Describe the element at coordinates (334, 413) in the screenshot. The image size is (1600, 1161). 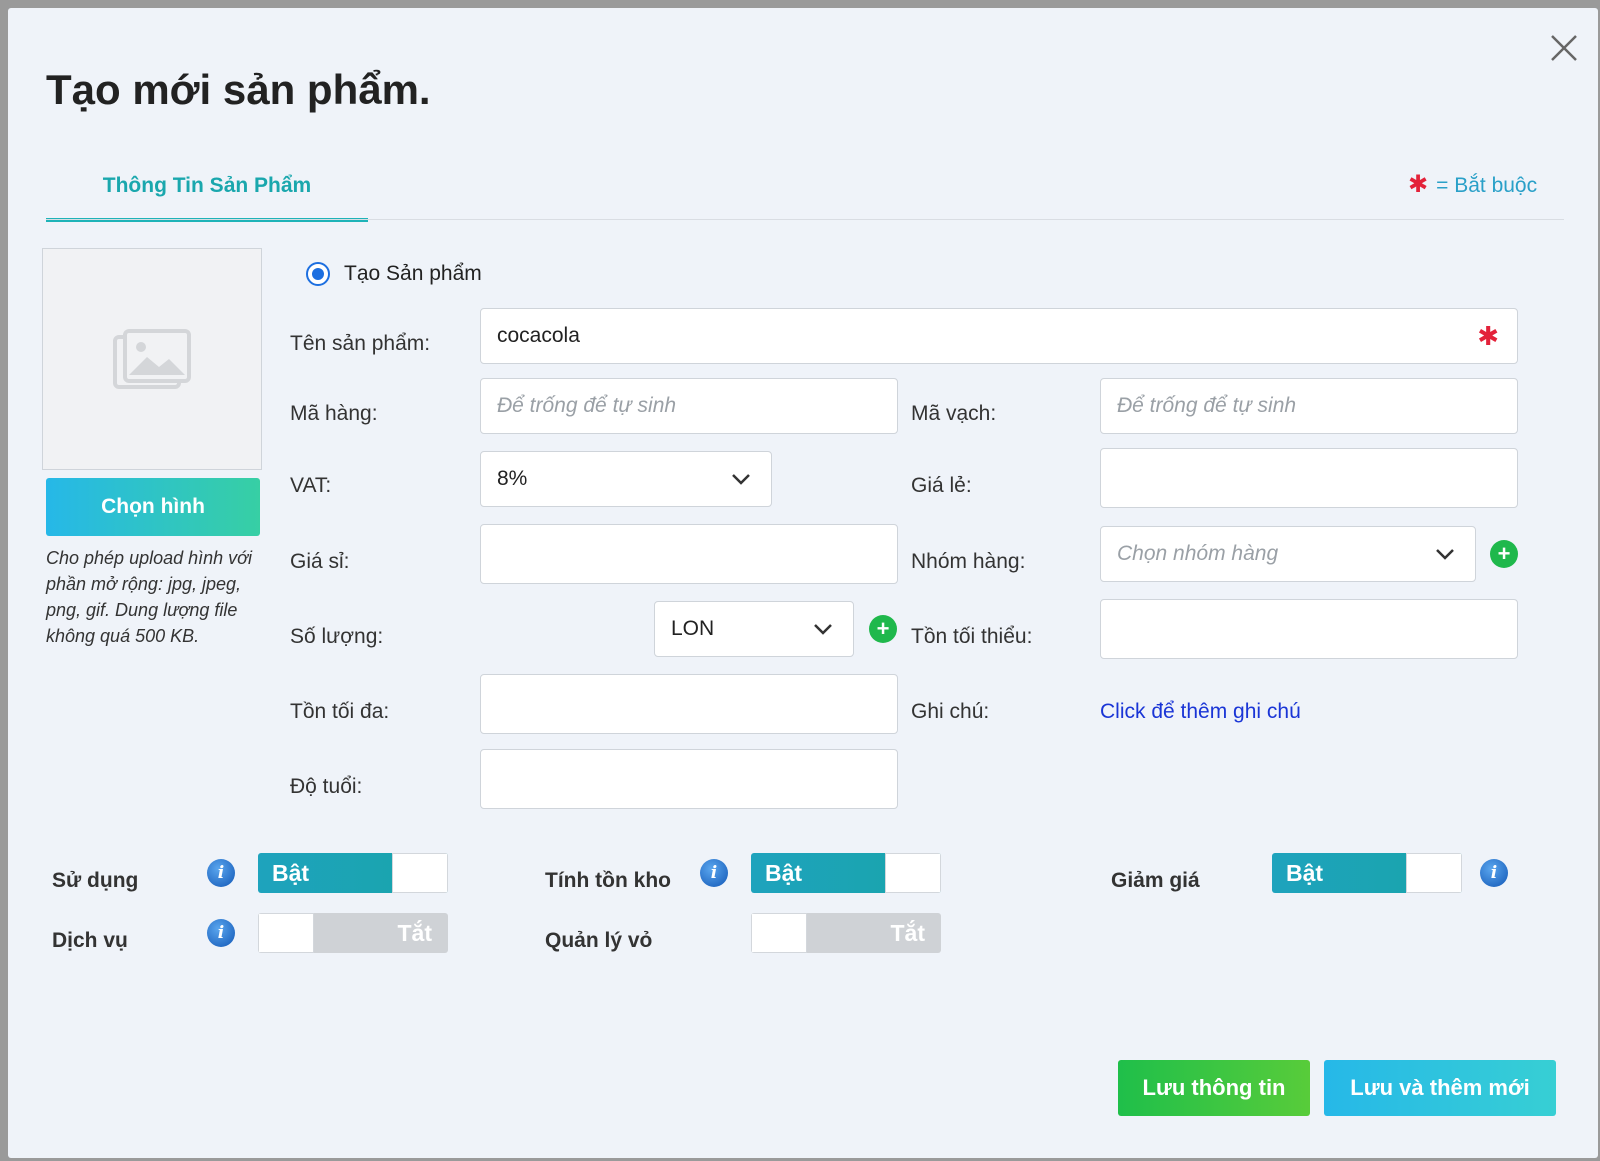
I see `sku-label: Mã hàng:` at that location.